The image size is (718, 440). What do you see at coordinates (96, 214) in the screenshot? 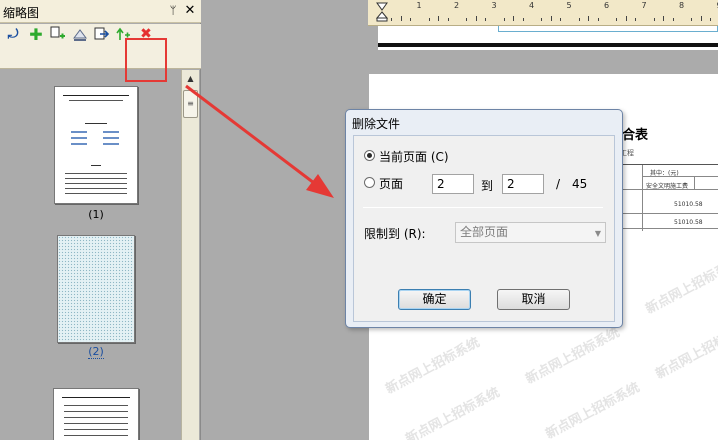
I see `page-thumbnail-label: (1)` at bounding box center [96, 214].